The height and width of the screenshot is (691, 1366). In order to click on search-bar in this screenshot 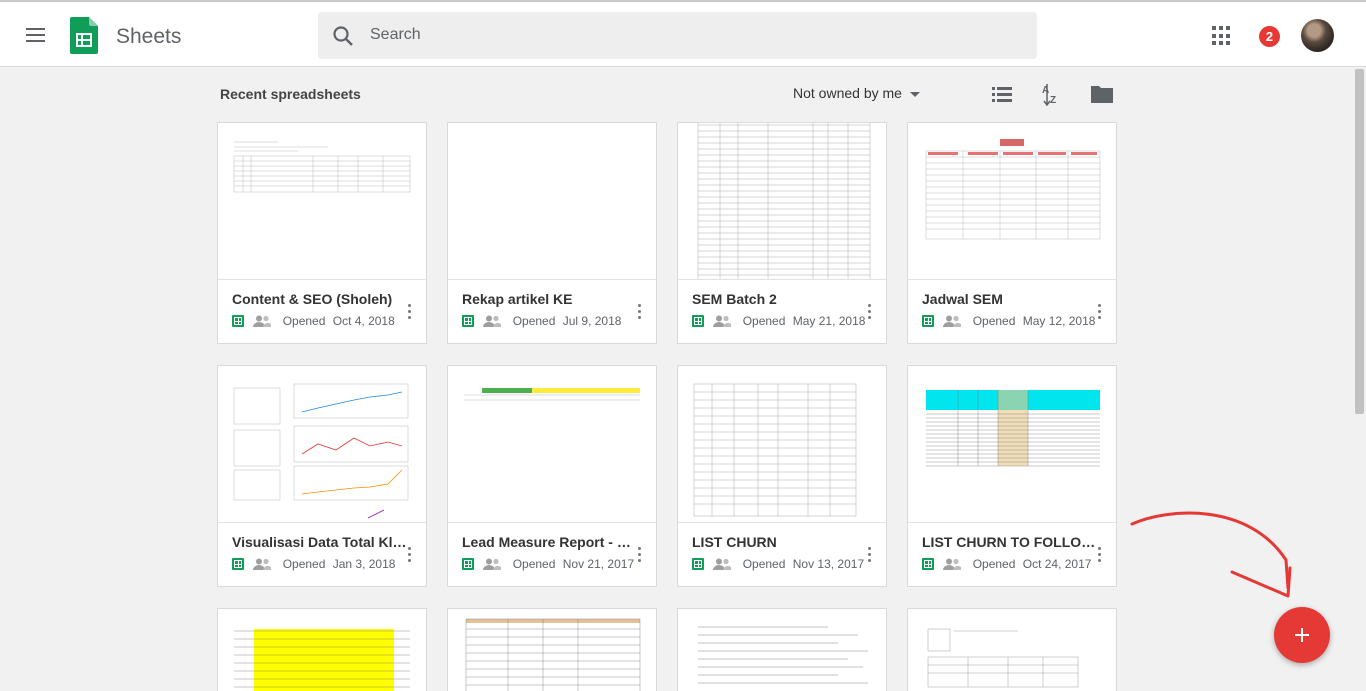, I will do `click(677, 35)`.